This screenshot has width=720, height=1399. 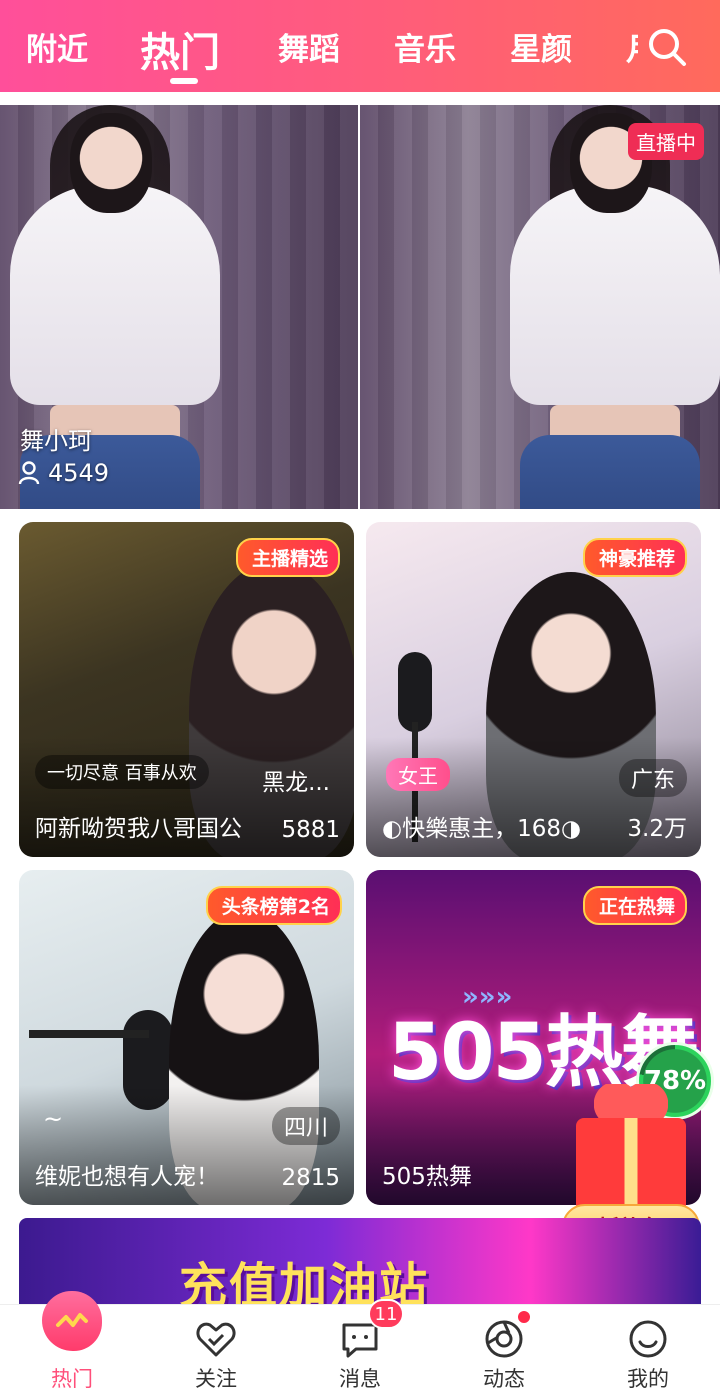 I want to click on bottom-nav-bar: 热门 关注 11 消息 动态 我的, so click(x=360, y=1345).